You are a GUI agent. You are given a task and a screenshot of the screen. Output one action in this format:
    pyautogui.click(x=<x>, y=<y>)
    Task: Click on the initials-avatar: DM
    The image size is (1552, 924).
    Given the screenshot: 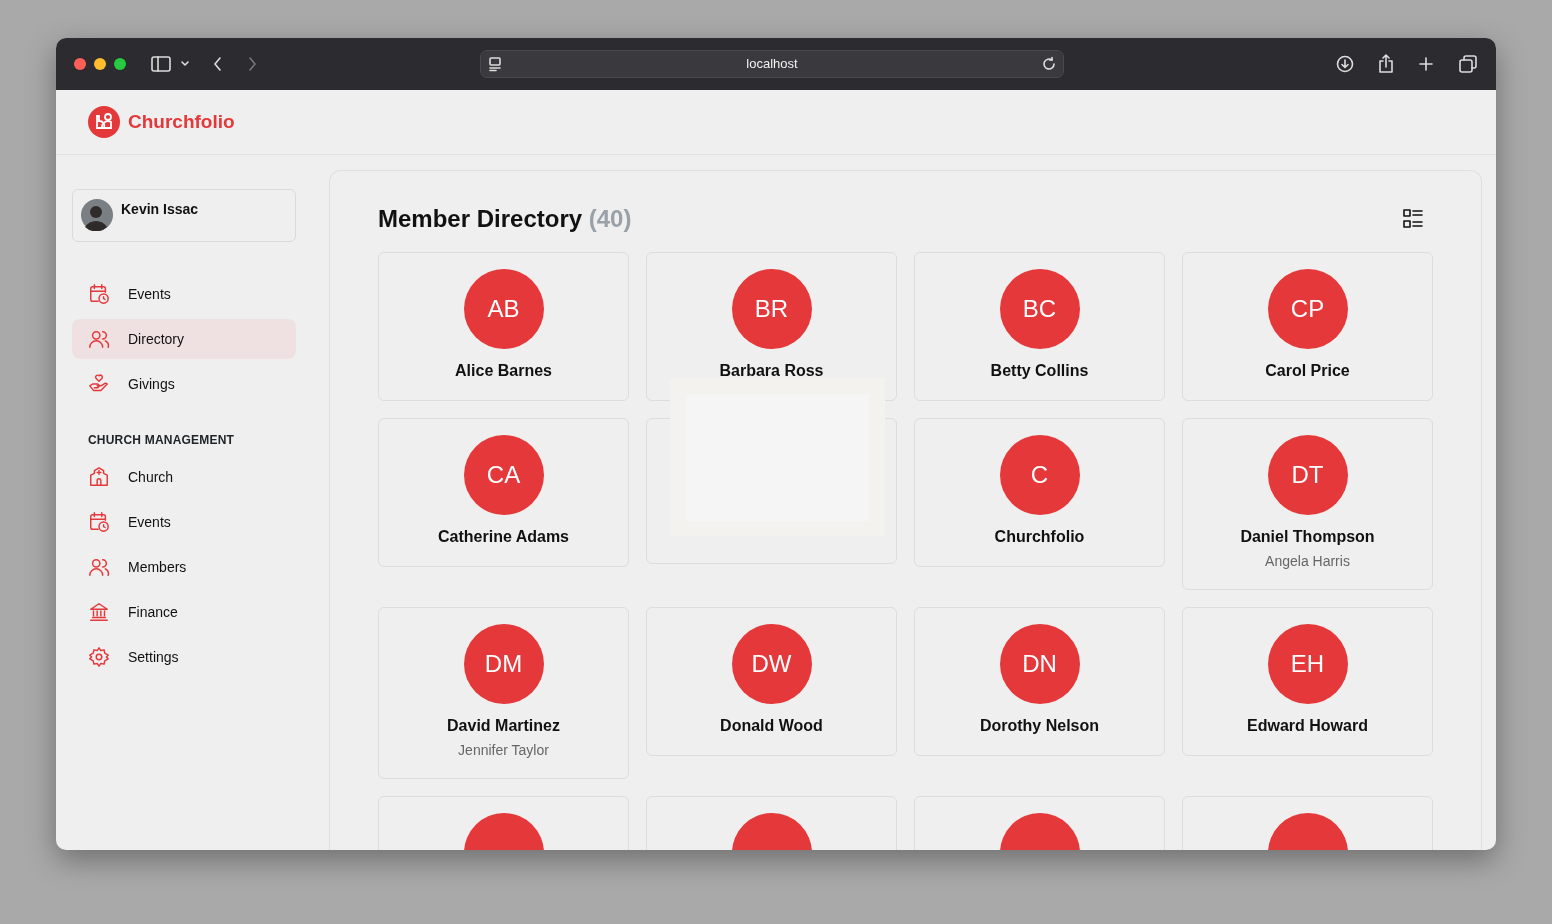 What is the action you would take?
    pyautogui.click(x=503, y=663)
    